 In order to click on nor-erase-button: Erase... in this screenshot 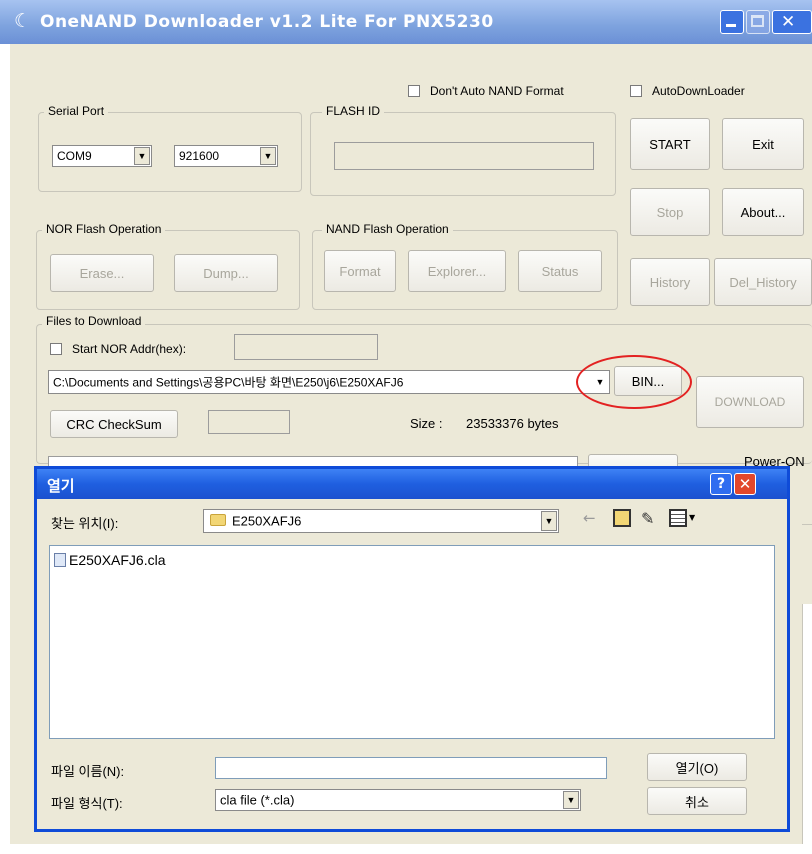, I will do `click(102, 273)`.